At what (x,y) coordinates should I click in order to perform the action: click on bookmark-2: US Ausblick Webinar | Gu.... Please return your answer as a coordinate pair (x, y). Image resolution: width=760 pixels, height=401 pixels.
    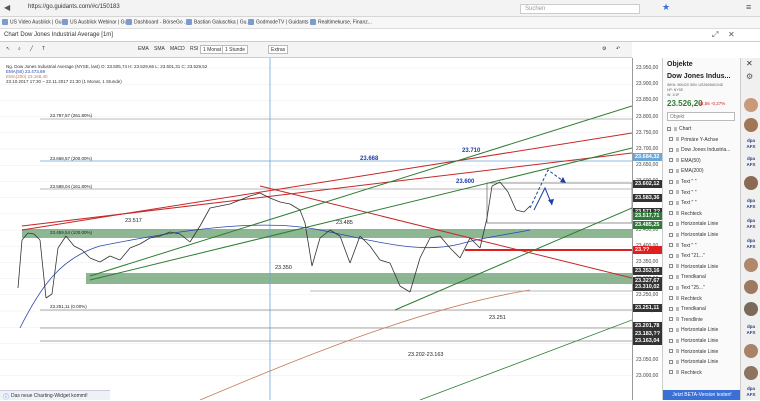
    Looking at the image, I should click on (97, 22).